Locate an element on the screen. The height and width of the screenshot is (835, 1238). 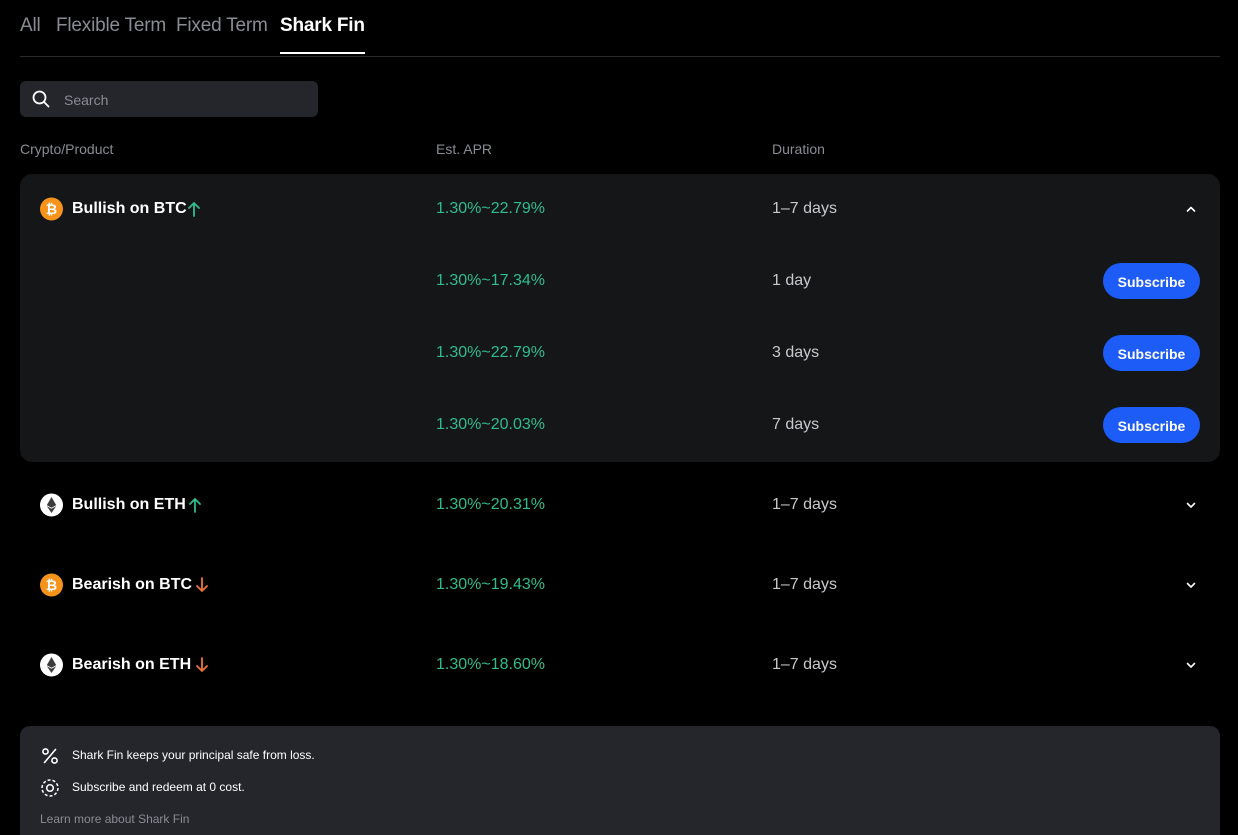
info-text: Subscribe and redeem at 0 cost. is located at coordinates (158, 787).